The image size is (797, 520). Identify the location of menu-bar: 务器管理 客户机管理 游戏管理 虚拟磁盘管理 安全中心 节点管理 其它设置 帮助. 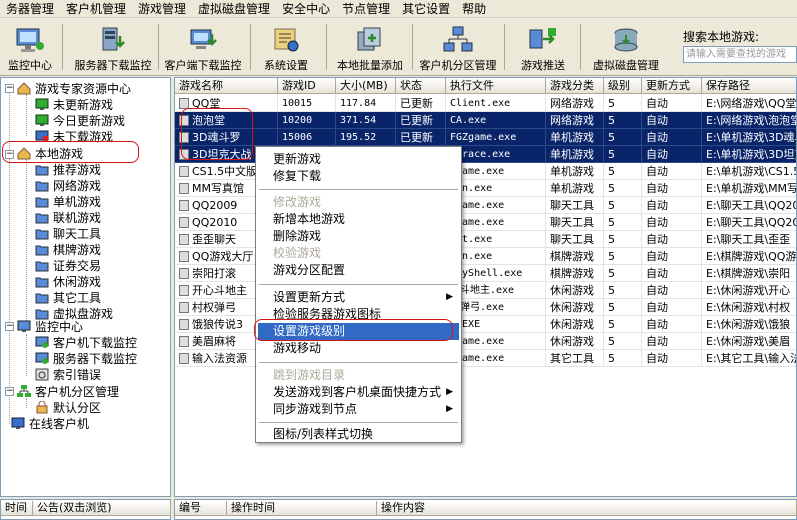
(398, 9).